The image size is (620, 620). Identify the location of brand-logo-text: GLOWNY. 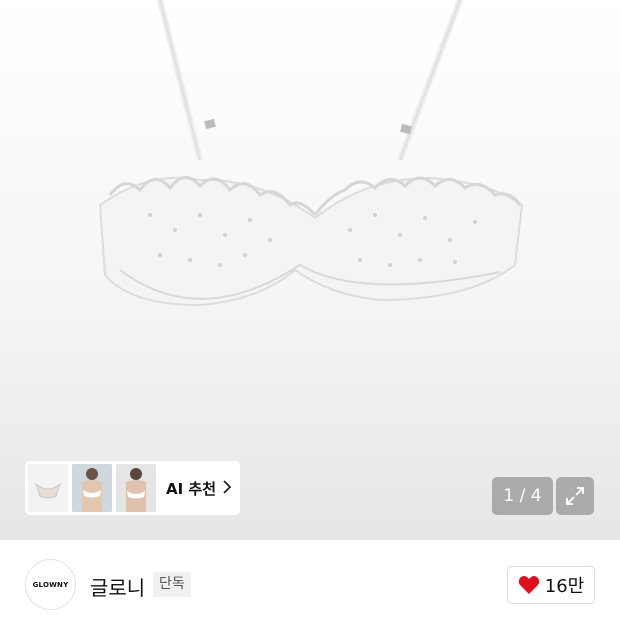
(50, 584).